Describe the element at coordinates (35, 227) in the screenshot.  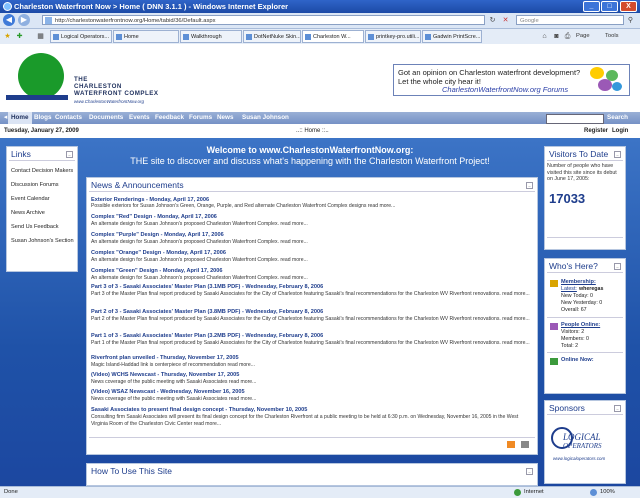
I see `link-send-feedback: Send Us Feedback` at that location.